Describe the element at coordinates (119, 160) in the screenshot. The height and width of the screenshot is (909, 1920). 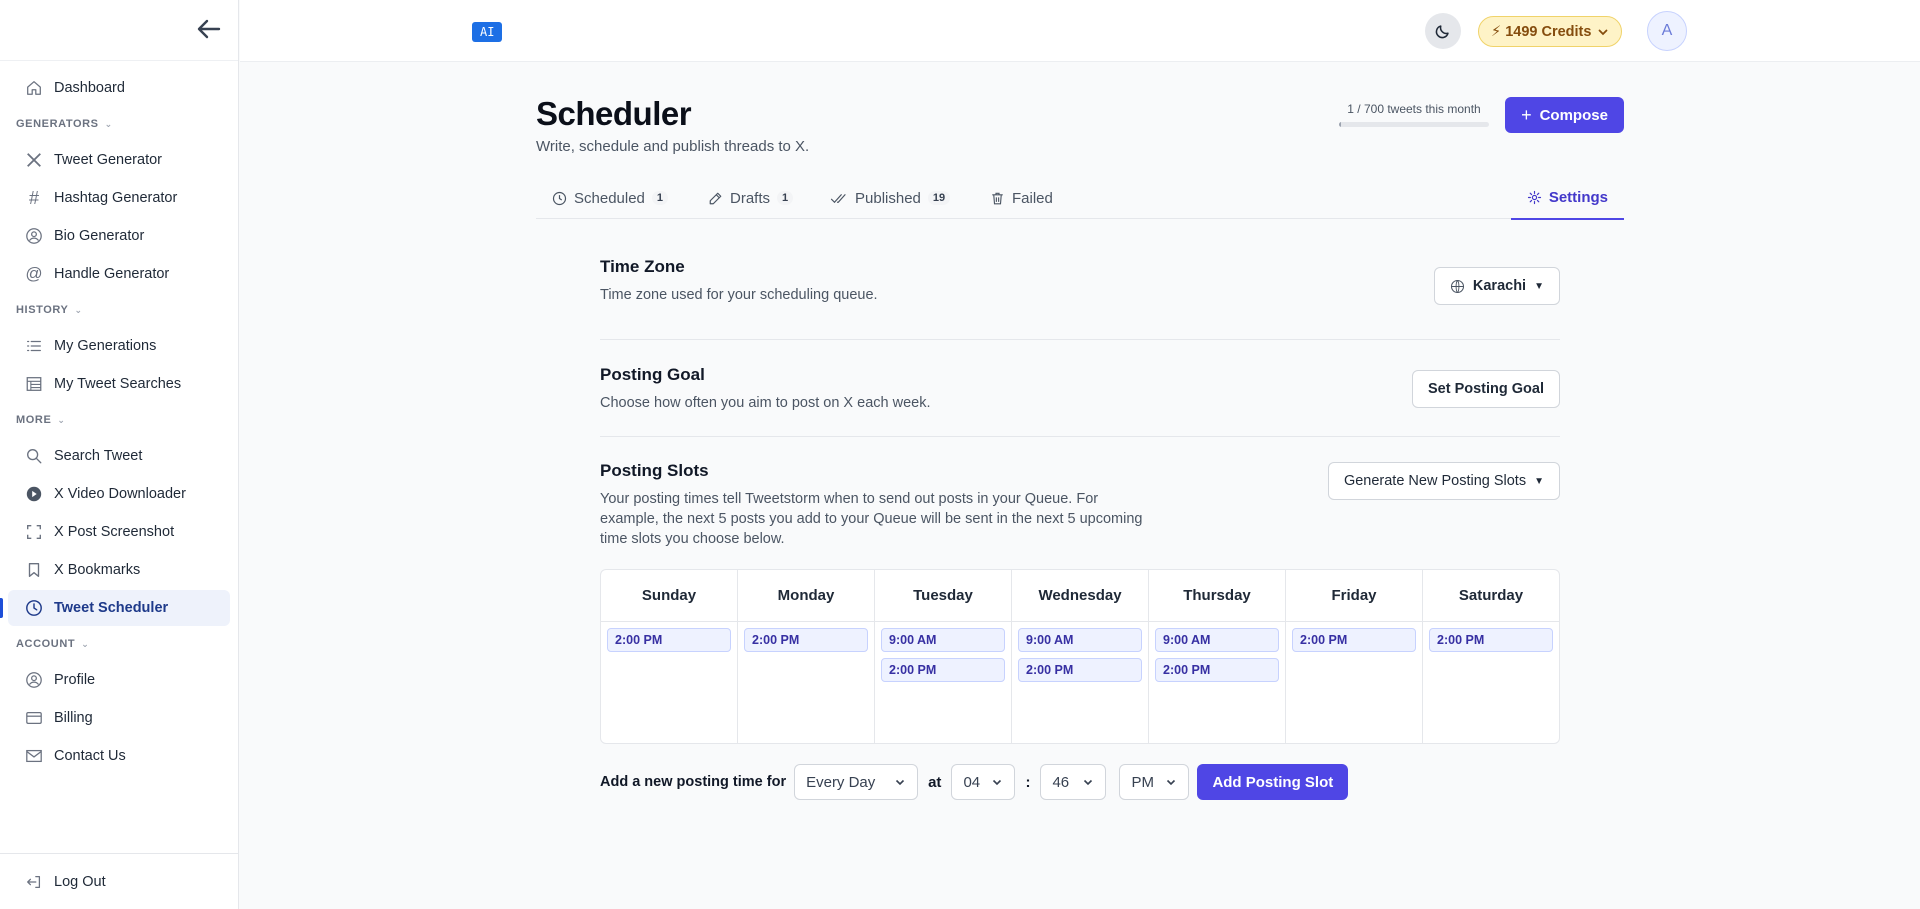
I see `sidebar-item-tweet-generator: Tweet Generator` at that location.